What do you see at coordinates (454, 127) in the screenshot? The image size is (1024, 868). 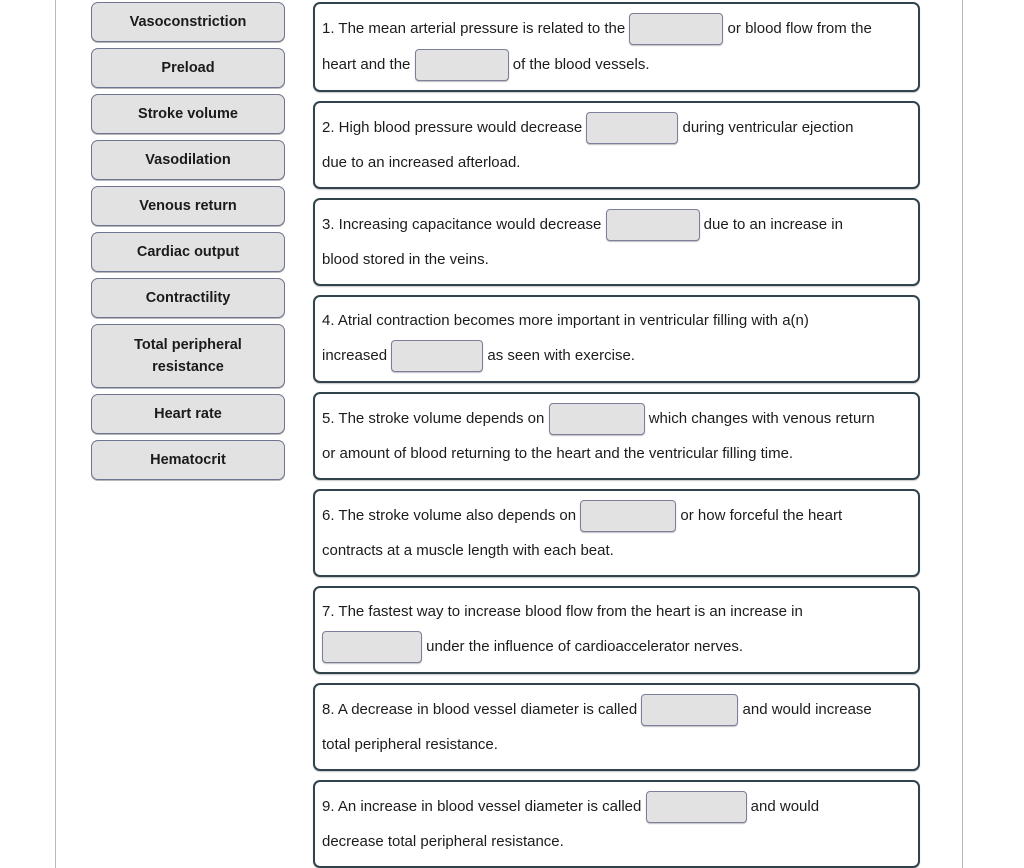 I see `question-text: 2. High blood pressure would decrease` at bounding box center [454, 127].